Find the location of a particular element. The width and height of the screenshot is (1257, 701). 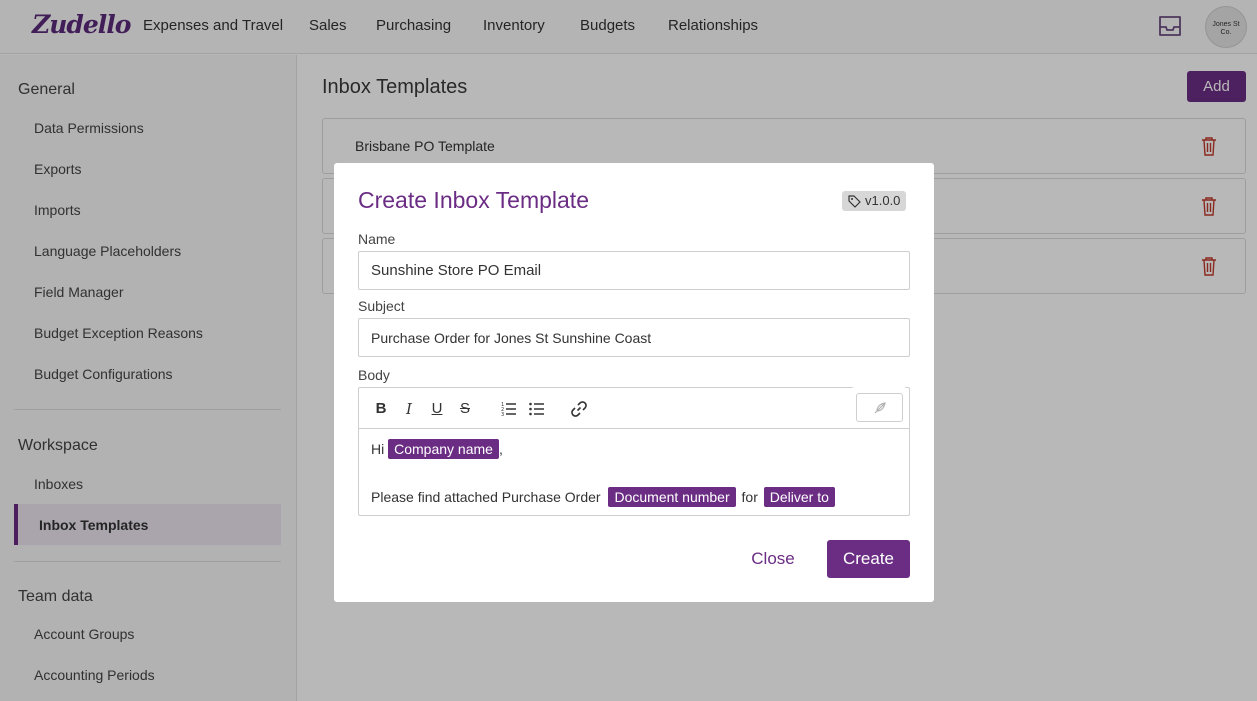

bold-button: B is located at coordinates (381, 409).